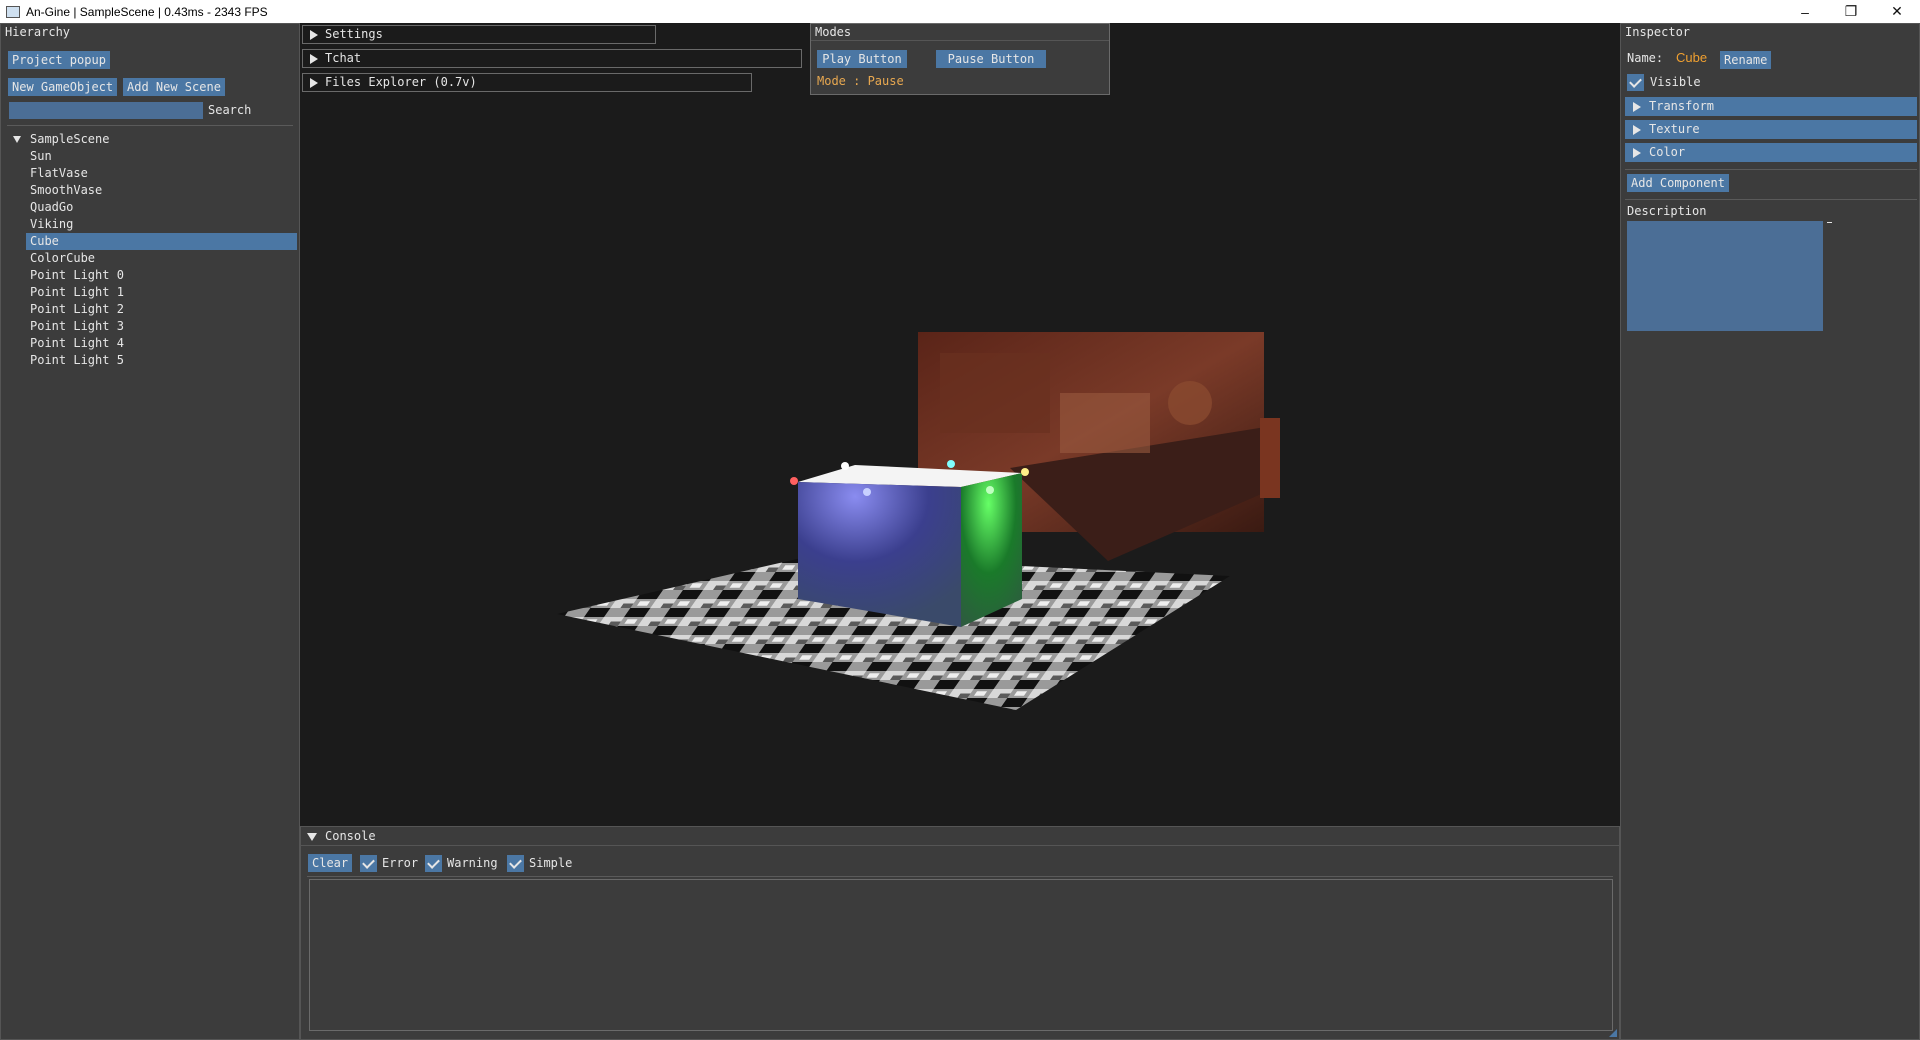 The height and width of the screenshot is (1040, 1920). Describe the element at coordinates (961, 955) in the screenshot. I see `console-log` at that location.